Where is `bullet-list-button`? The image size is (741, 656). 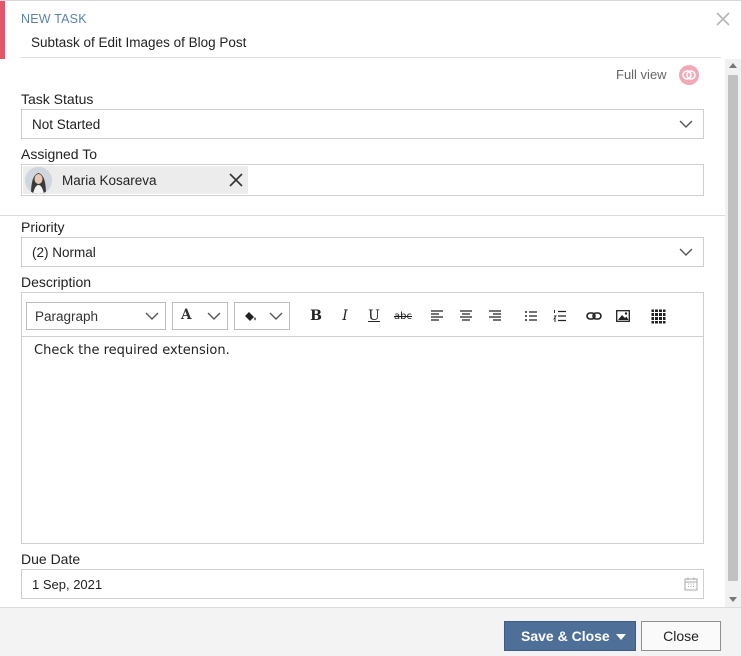
bullet-list-button is located at coordinates (531, 316).